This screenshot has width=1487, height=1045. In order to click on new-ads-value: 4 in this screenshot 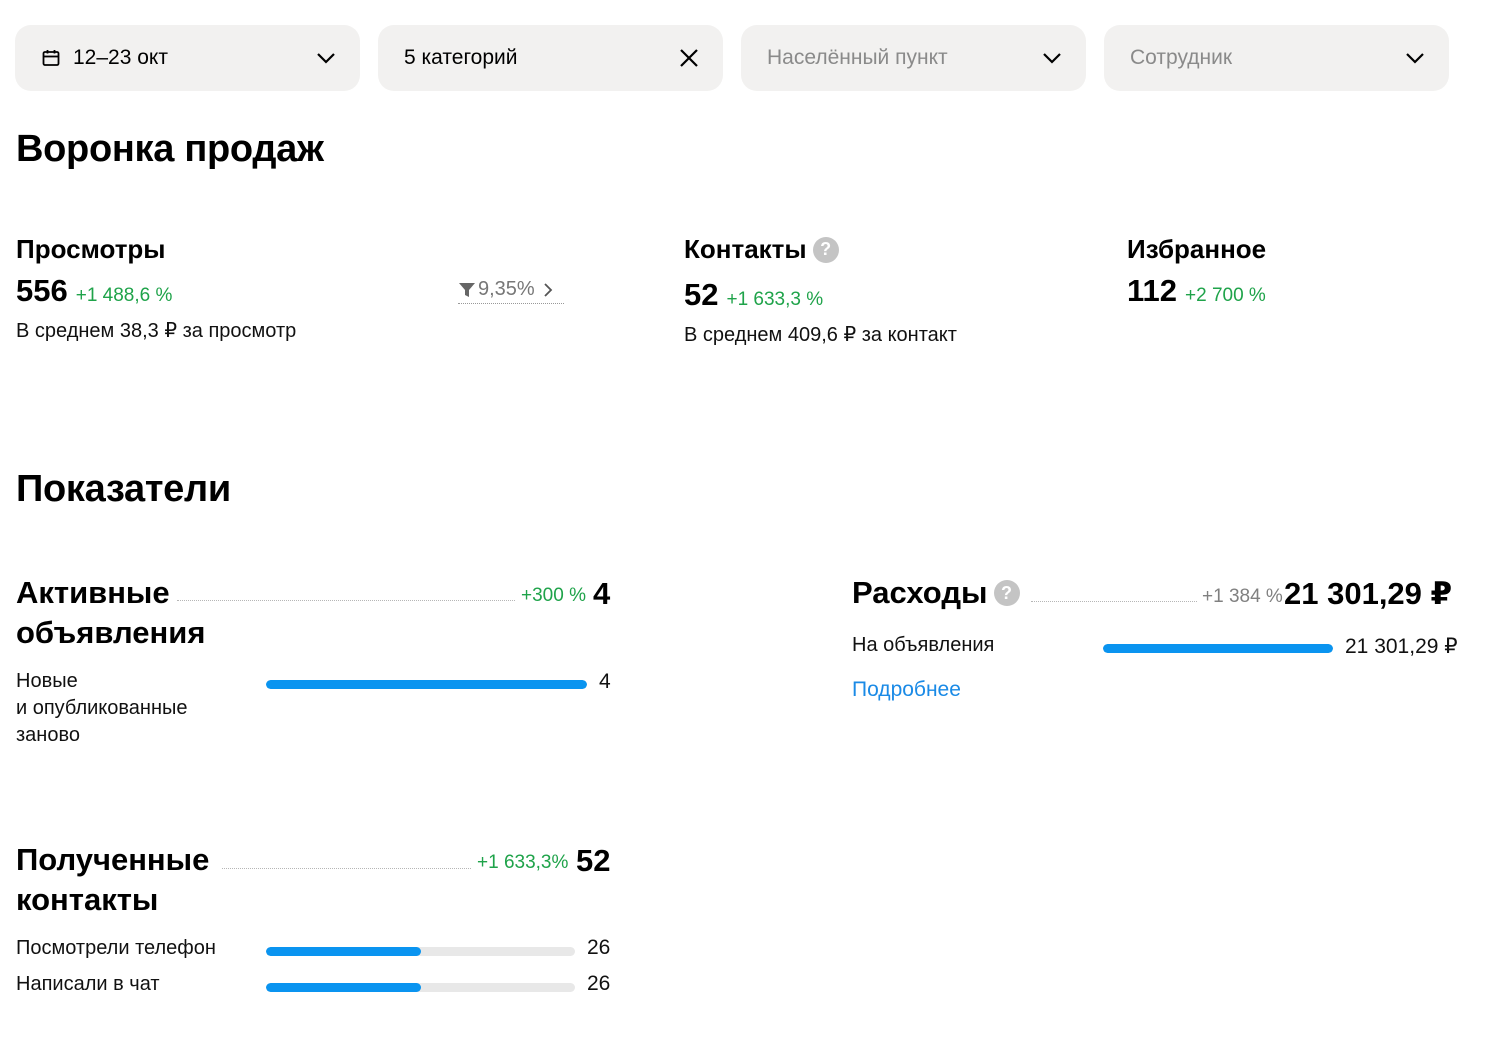, I will do `click(605, 681)`.